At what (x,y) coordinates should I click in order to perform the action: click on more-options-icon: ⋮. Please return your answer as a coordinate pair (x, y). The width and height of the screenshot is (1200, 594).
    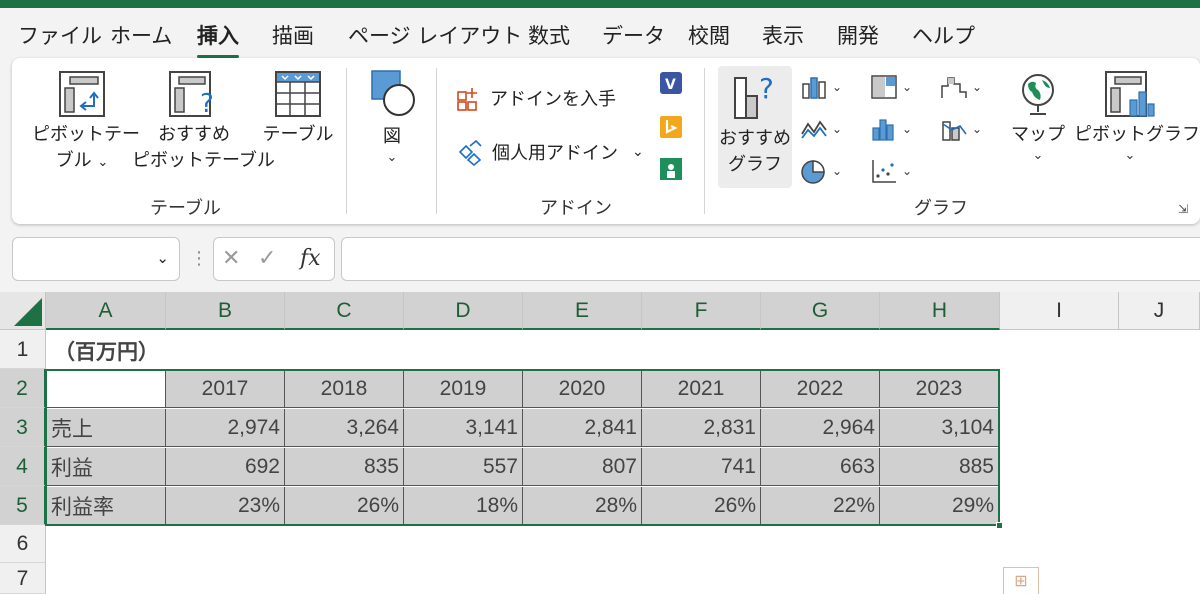
    Looking at the image, I should click on (199, 258).